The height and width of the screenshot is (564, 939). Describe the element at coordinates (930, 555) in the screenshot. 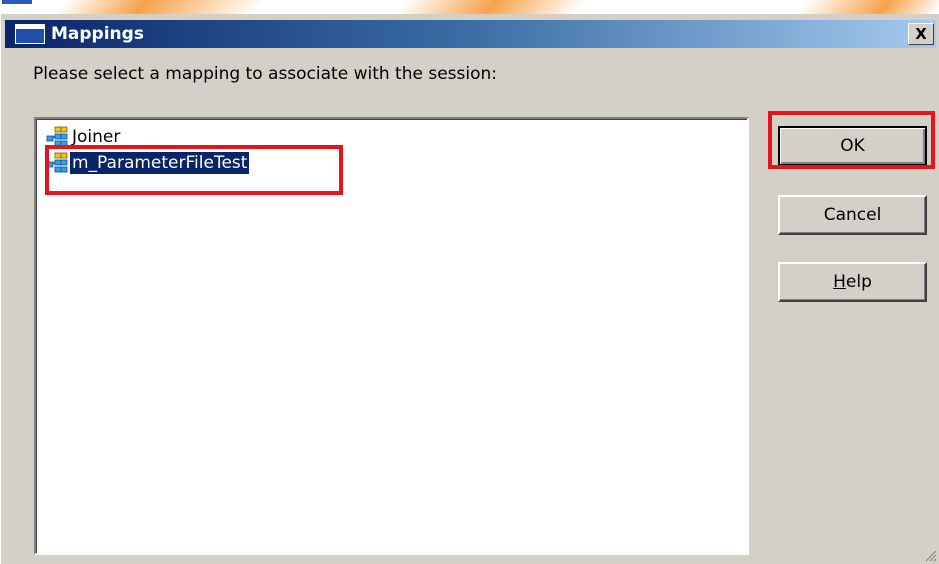

I see `resize-grip-icon` at that location.